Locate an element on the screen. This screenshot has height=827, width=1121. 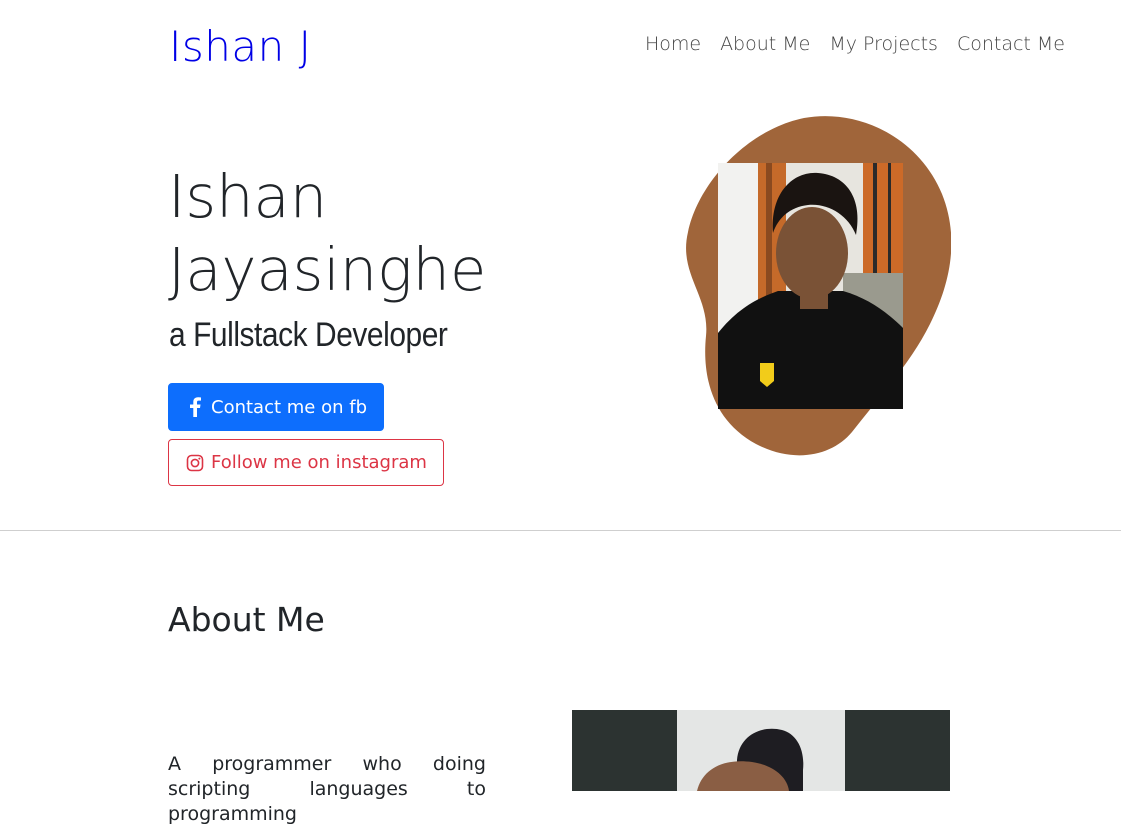
main-nav: Home About Me My Projects Contact Me is located at coordinates (855, 44).